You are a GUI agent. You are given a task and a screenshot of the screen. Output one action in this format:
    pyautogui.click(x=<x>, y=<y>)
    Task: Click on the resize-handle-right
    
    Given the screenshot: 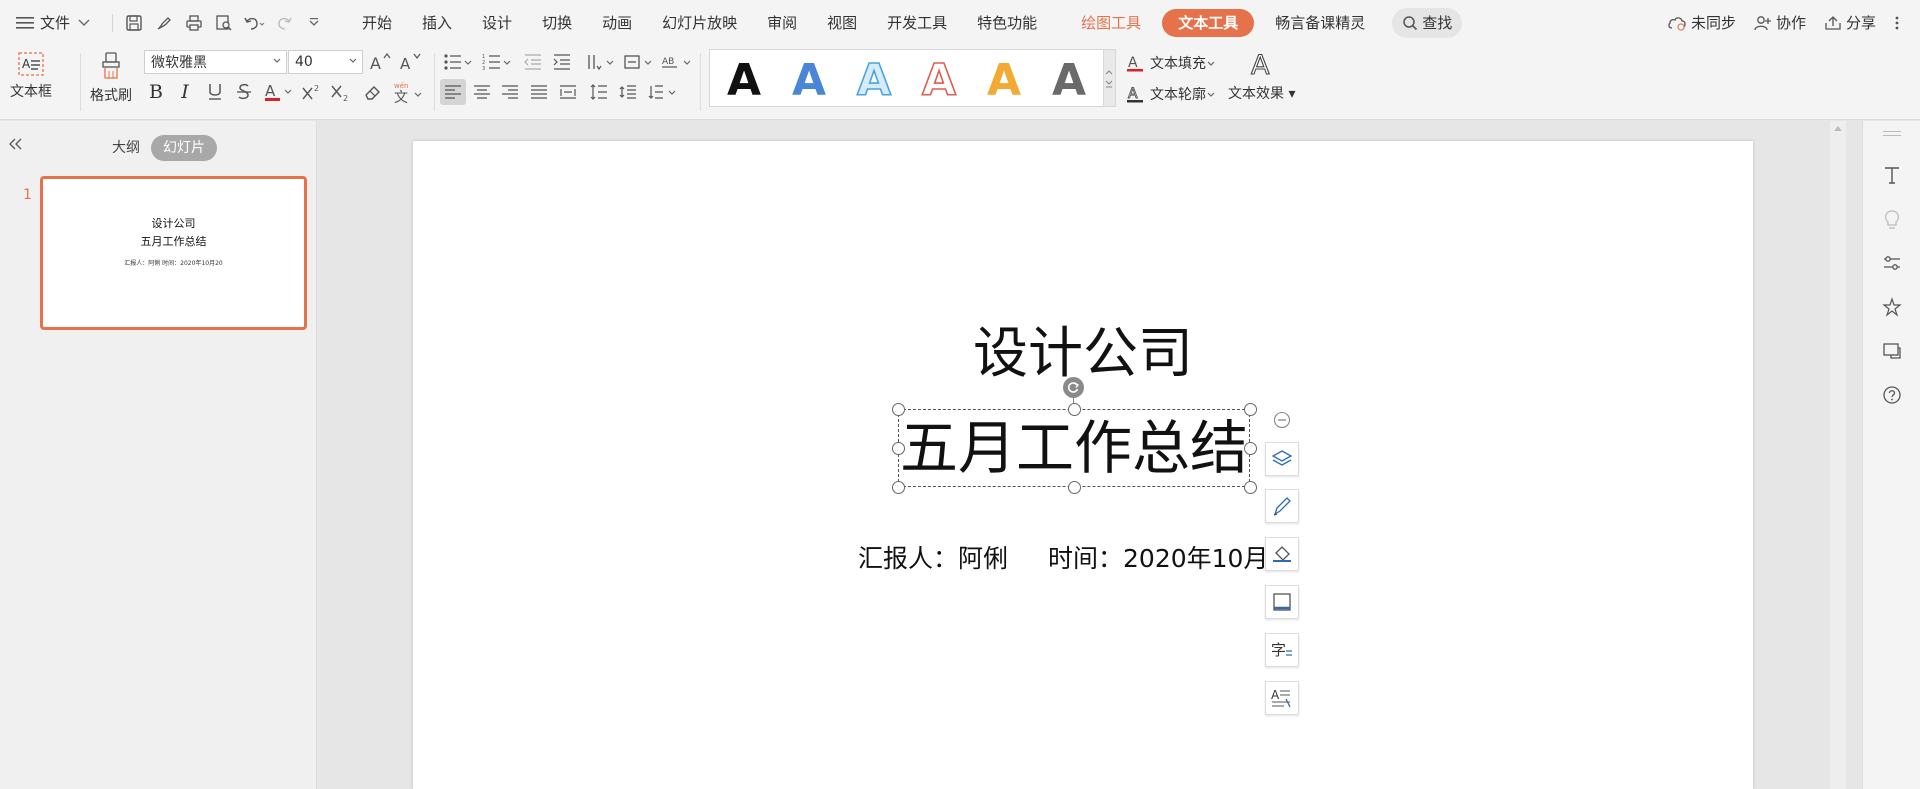 What is the action you would take?
    pyautogui.click(x=1250, y=448)
    